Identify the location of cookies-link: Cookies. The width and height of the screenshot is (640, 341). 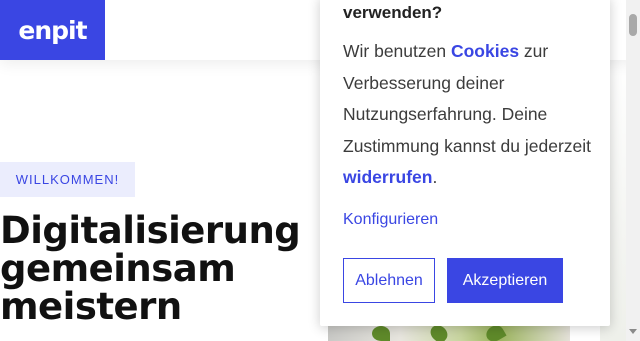
(485, 51).